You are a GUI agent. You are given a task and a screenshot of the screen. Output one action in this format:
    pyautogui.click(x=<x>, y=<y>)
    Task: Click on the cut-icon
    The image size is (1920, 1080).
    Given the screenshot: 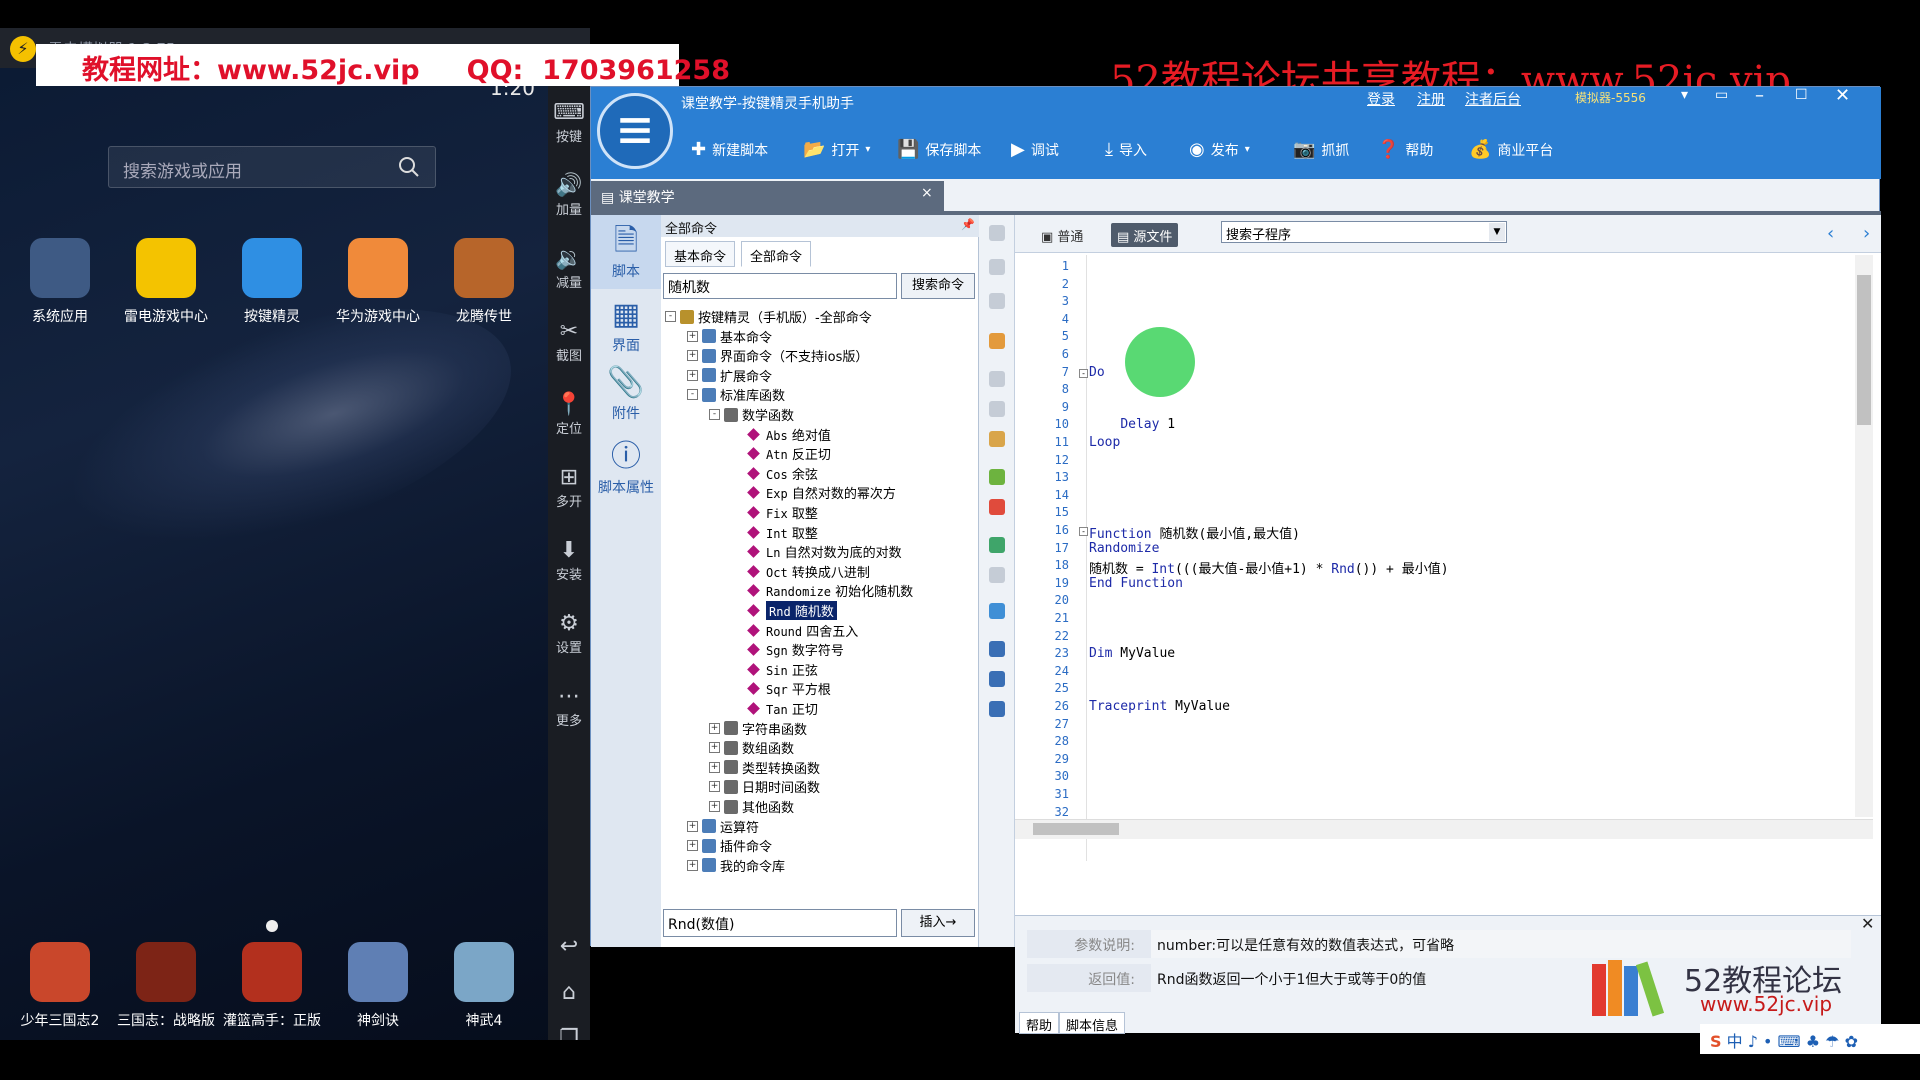 What is the action you would take?
    pyautogui.click(x=997, y=379)
    